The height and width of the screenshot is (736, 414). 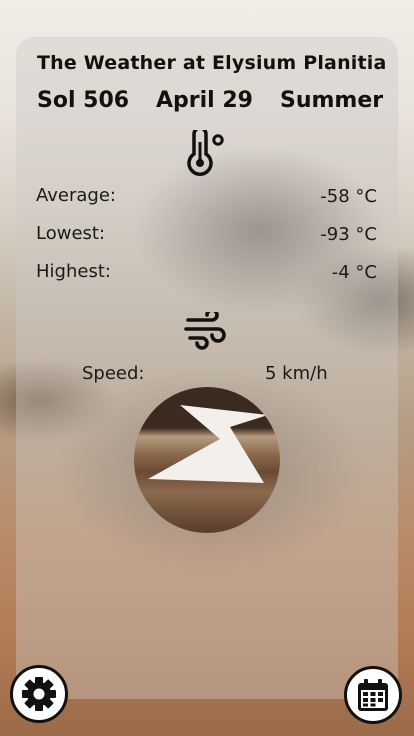 I want to click on wind-speed-label: Speed:, so click(x=113, y=373).